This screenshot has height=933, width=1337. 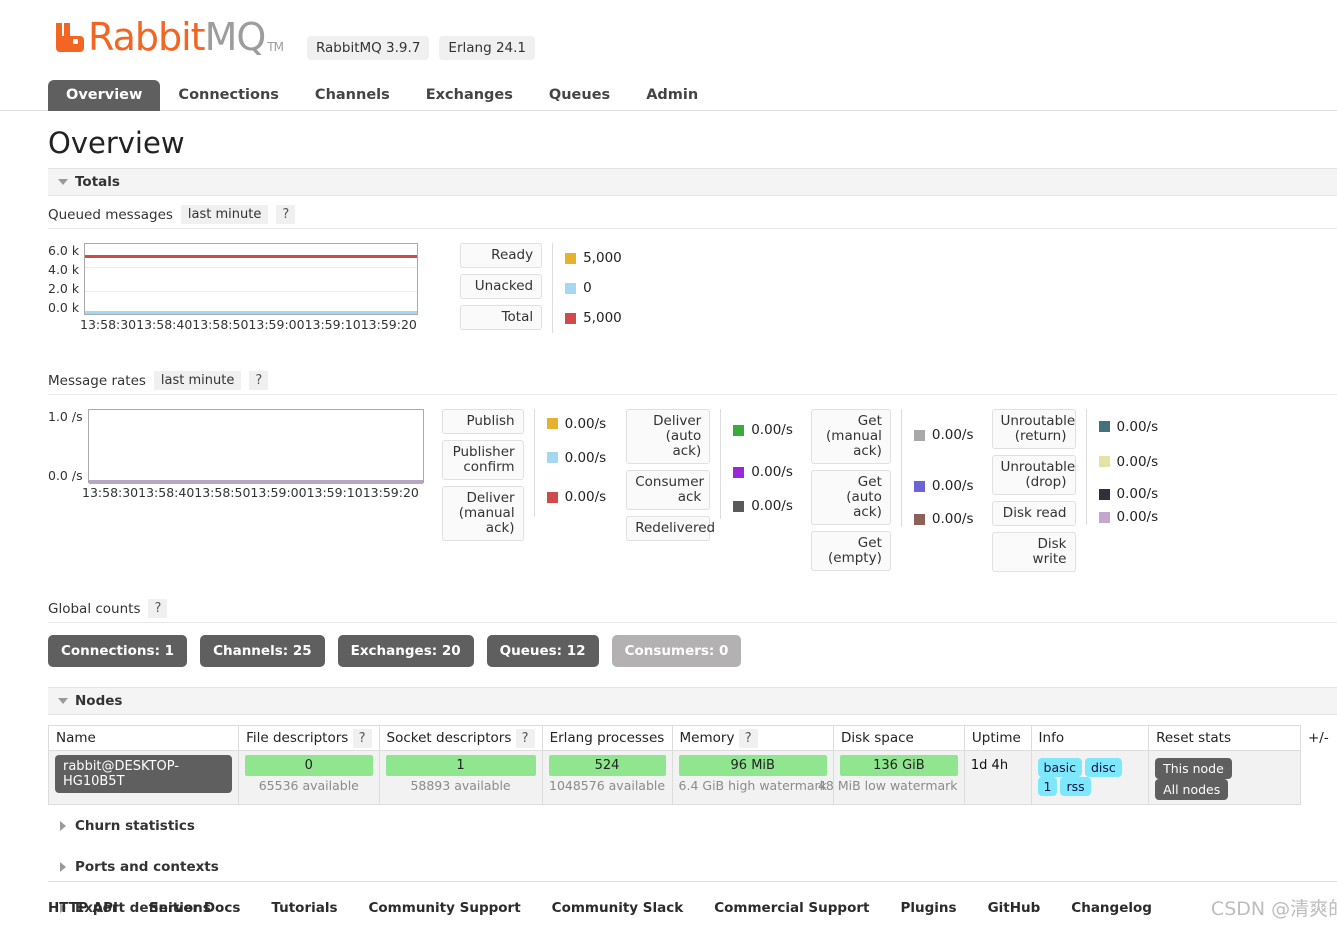 What do you see at coordinates (1047, 786) in the screenshot?
I see `info-badge-count: 1` at bounding box center [1047, 786].